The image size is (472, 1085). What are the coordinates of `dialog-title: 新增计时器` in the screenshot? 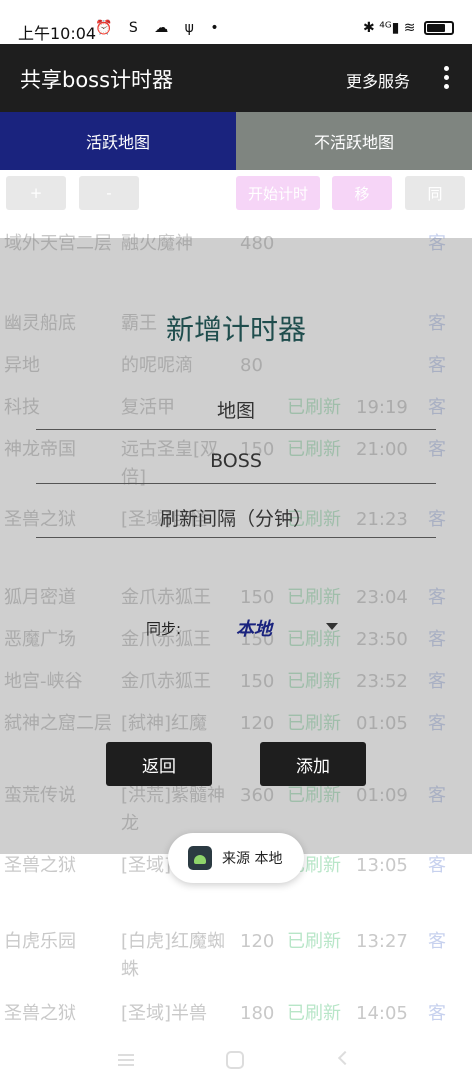 It's located at (235, 329).